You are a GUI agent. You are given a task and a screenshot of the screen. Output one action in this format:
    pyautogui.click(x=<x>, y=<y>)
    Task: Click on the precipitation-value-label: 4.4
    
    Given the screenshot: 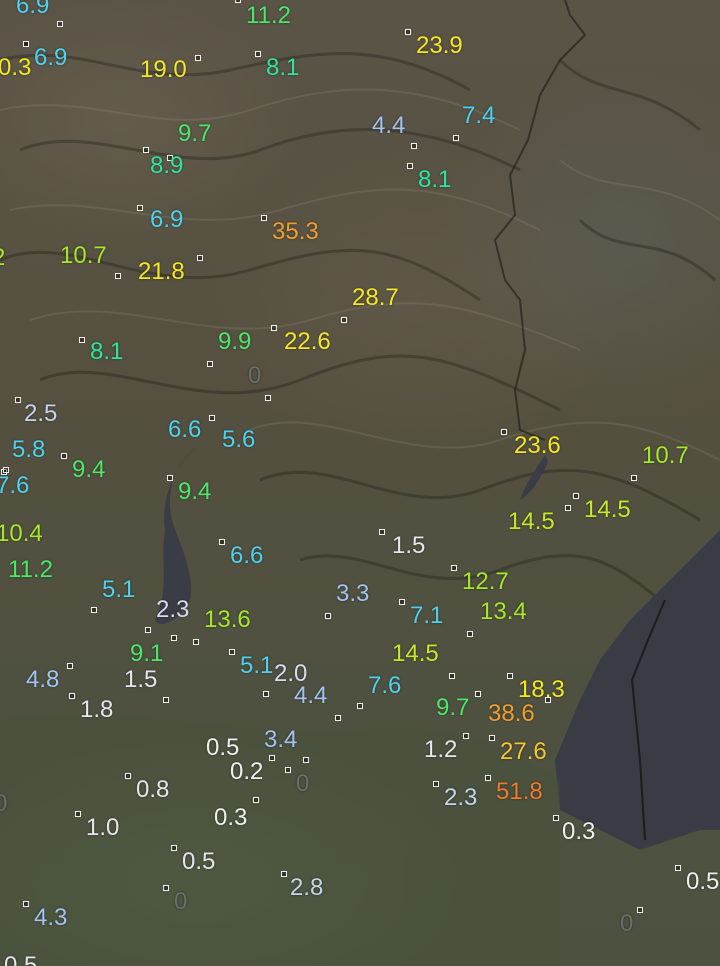 What is the action you would take?
    pyautogui.click(x=311, y=695)
    